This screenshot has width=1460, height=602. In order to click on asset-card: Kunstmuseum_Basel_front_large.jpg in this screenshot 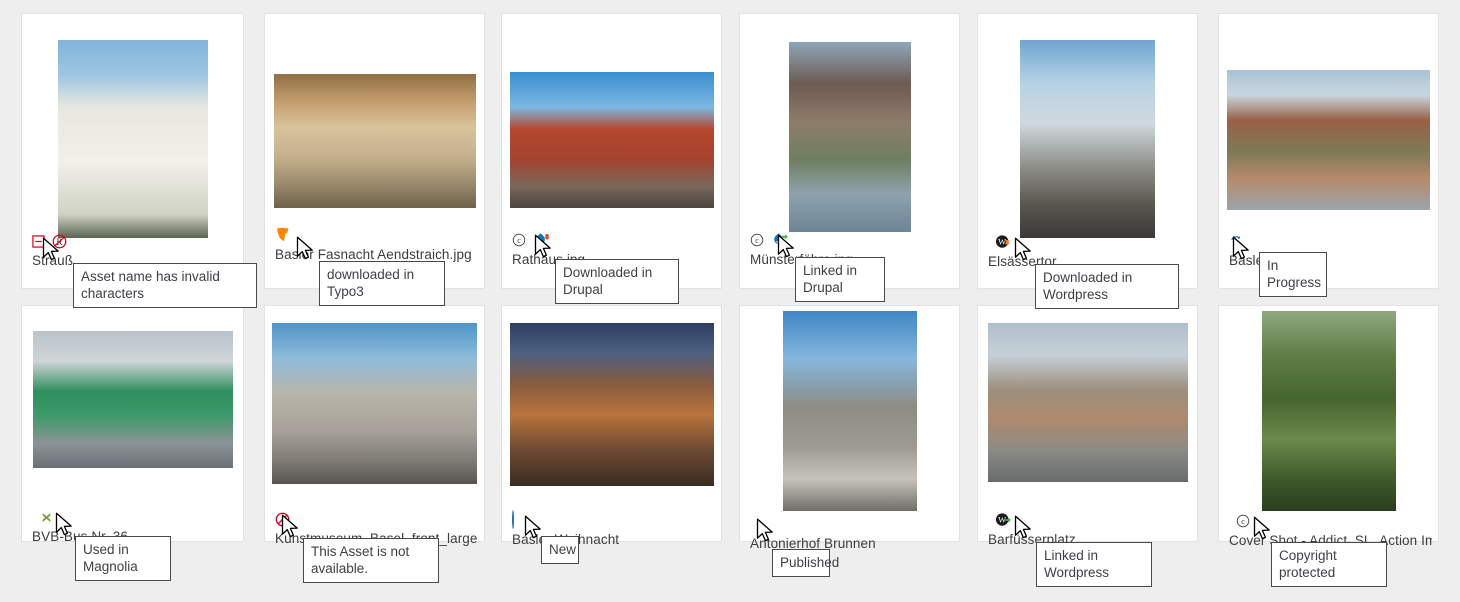, I will do `click(374, 425)`.